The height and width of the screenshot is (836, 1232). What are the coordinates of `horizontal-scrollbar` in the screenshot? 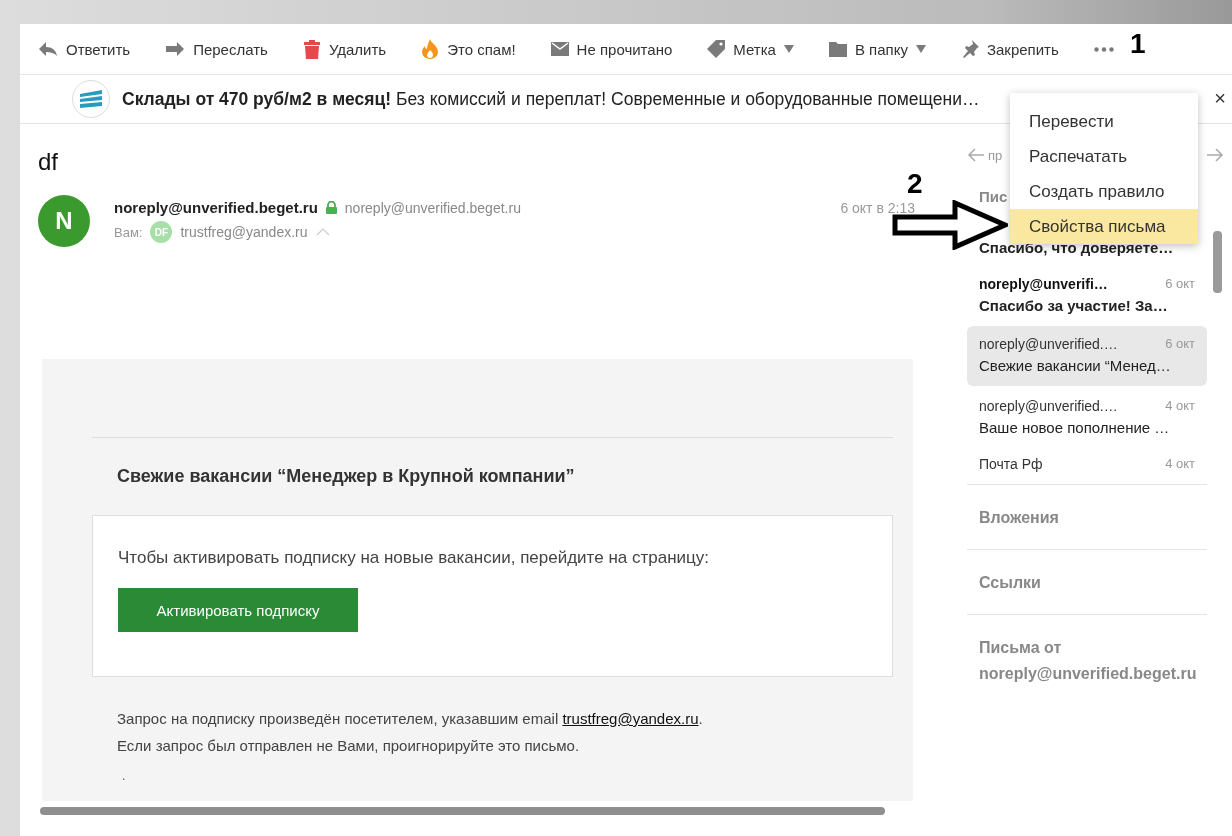 It's located at (462, 811).